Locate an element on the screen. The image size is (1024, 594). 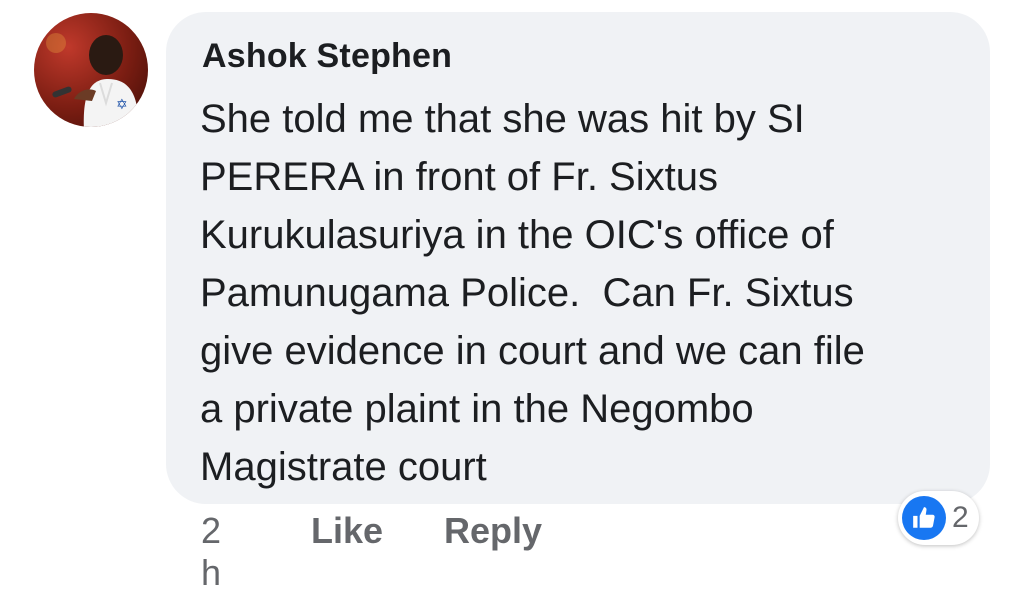
comment-text-line: give evidence in court and we can file is located at coordinates (532, 351).